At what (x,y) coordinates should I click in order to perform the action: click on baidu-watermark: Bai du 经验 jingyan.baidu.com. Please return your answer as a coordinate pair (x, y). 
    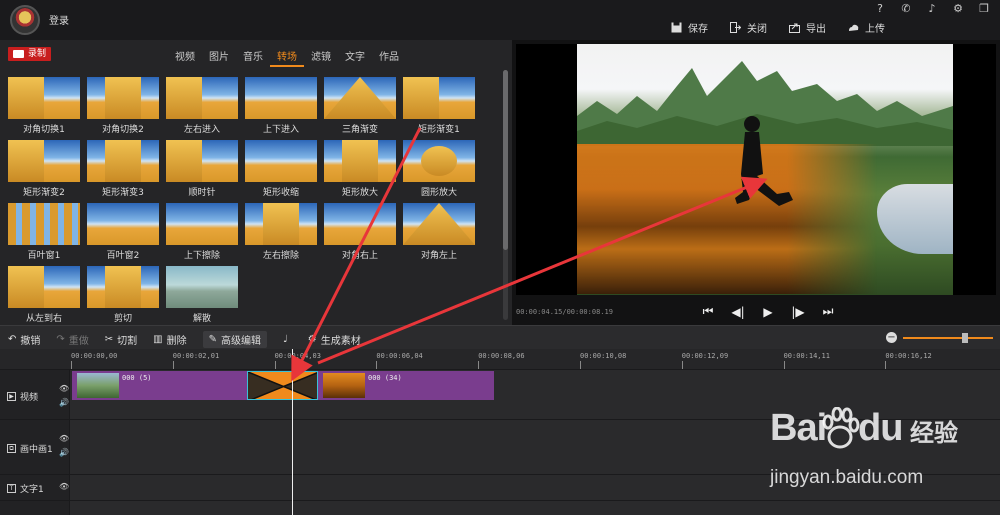
    Looking at the image, I should click on (885, 454).